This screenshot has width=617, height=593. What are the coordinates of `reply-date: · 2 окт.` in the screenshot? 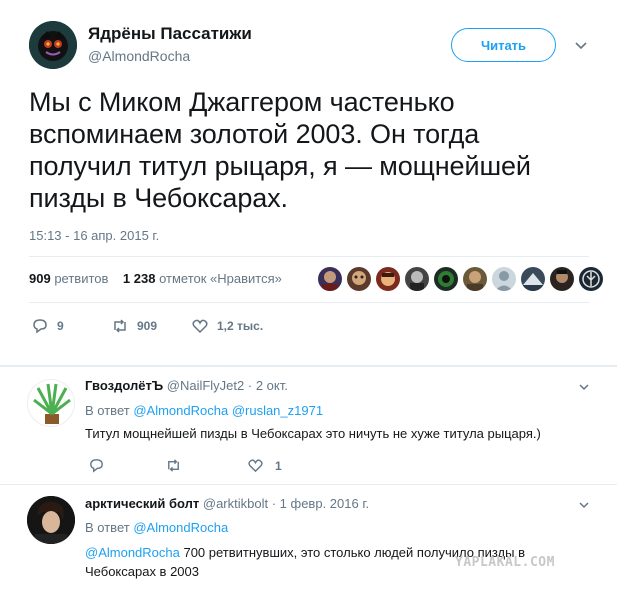 It's located at (268, 385).